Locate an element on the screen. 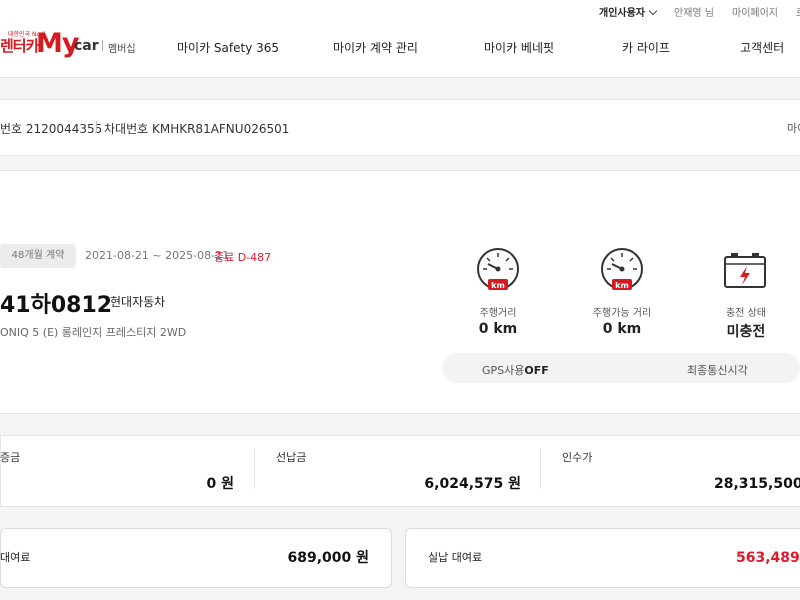 This screenshot has width=800, height=600. gps-status: GPS사용OFF is located at coordinates (515, 370).